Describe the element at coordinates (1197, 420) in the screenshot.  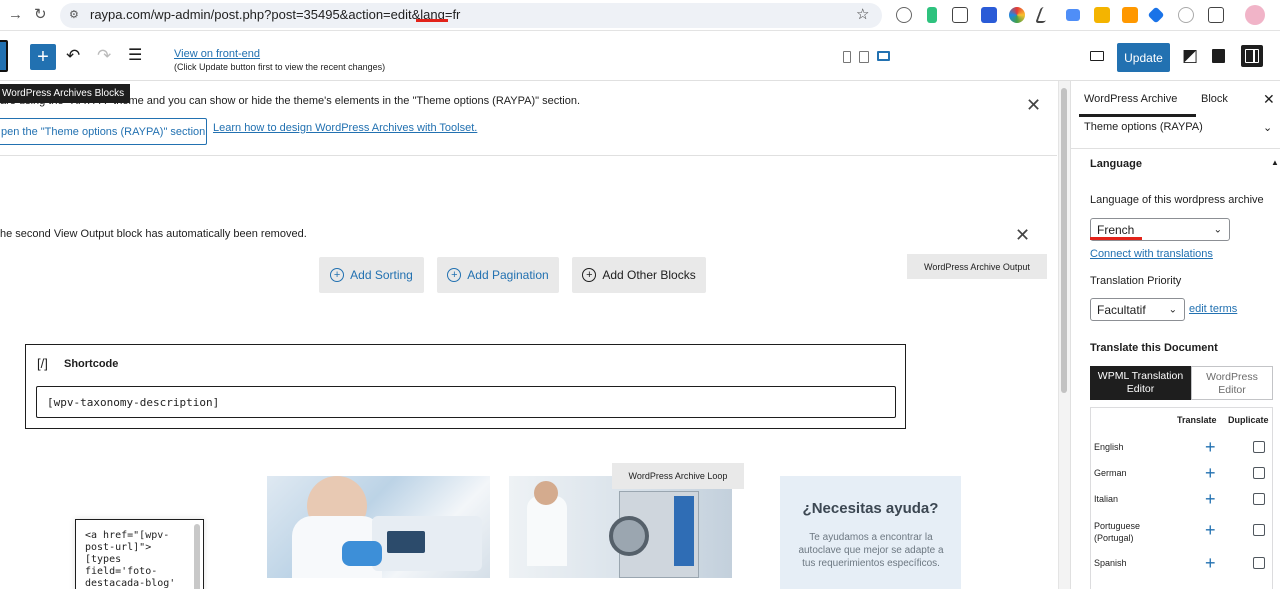
I see `col-translate-header: Translate` at that location.